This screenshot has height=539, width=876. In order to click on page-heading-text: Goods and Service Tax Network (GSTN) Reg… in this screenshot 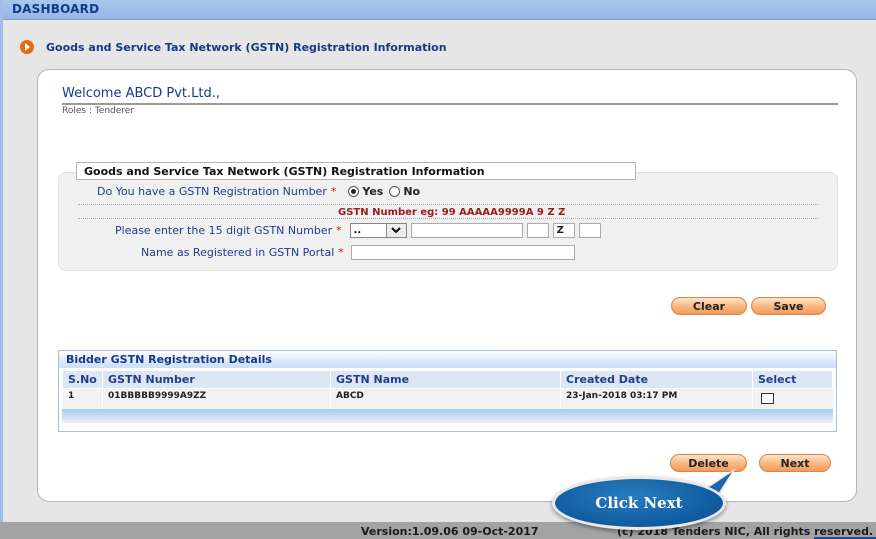, I will do `click(246, 47)`.